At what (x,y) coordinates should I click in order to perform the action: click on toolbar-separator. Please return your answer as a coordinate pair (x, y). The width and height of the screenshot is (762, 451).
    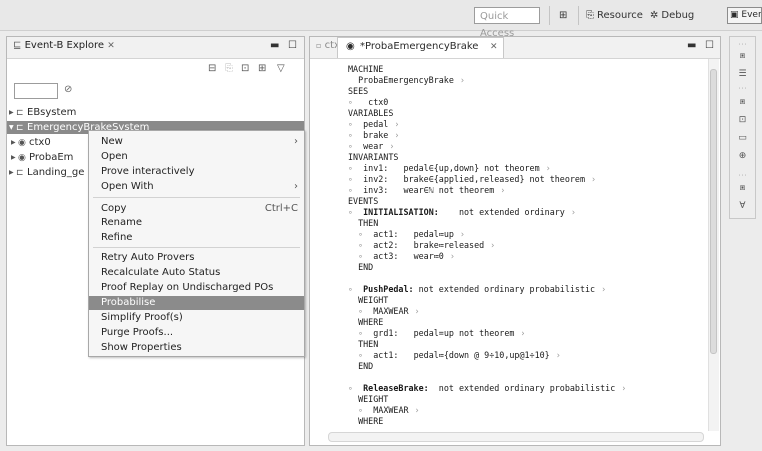
    Looking at the image, I should click on (549, 15).